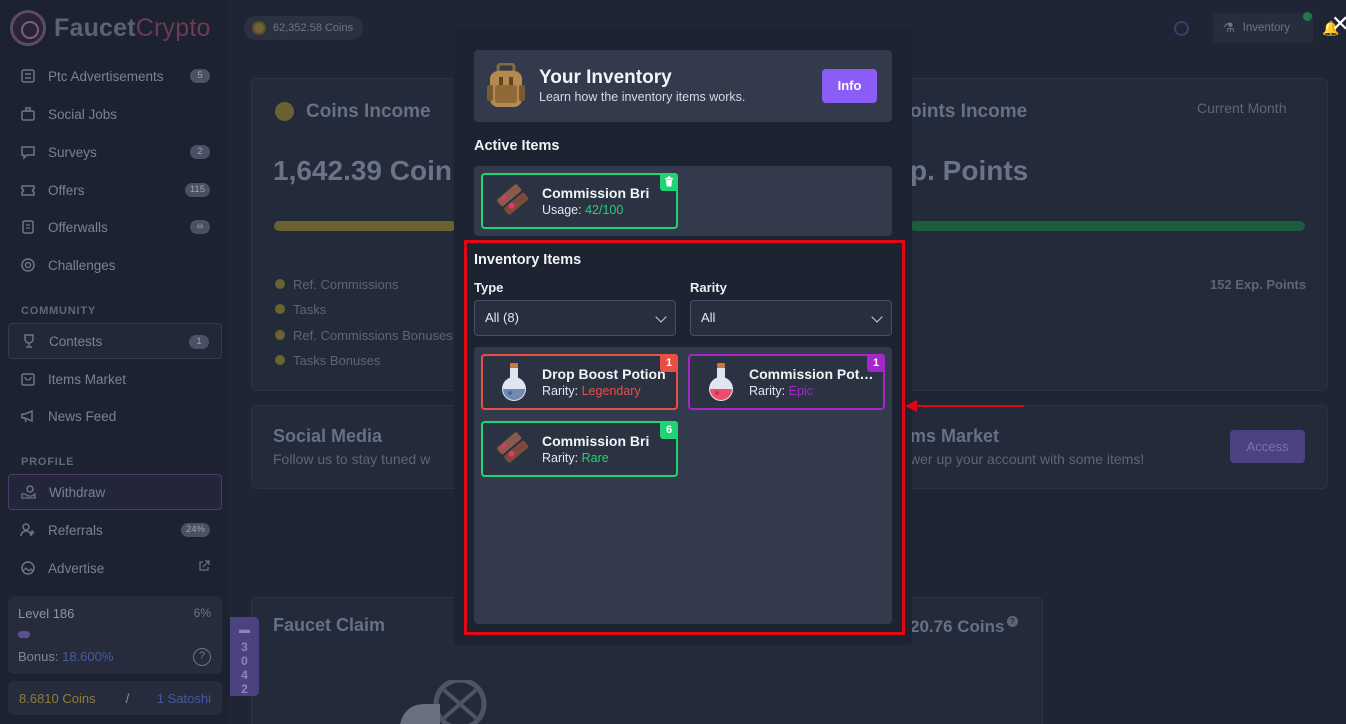  Describe the element at coordinates (373, 335) in the screenshot. I see `legend-ref-bonuses: Ref. Commissions Bonuses` at that location.